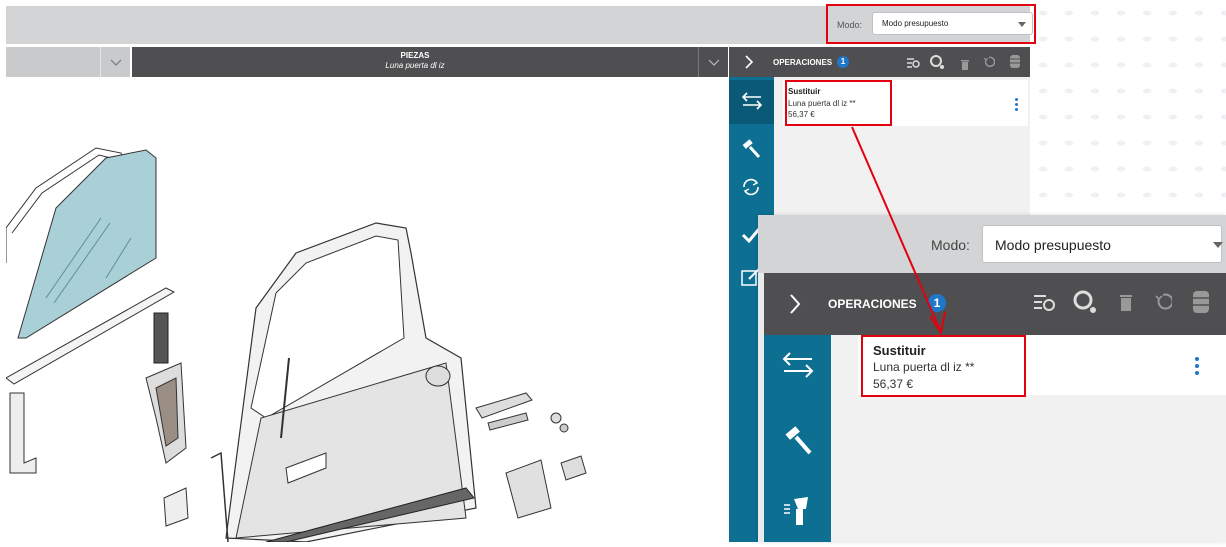 Image resolution: width=1226 pixels, height=547 pixels. Describe the element at coordinates (803, 62) in the screenshot. I see `operaciones-label: OPERACIONES` at that location.